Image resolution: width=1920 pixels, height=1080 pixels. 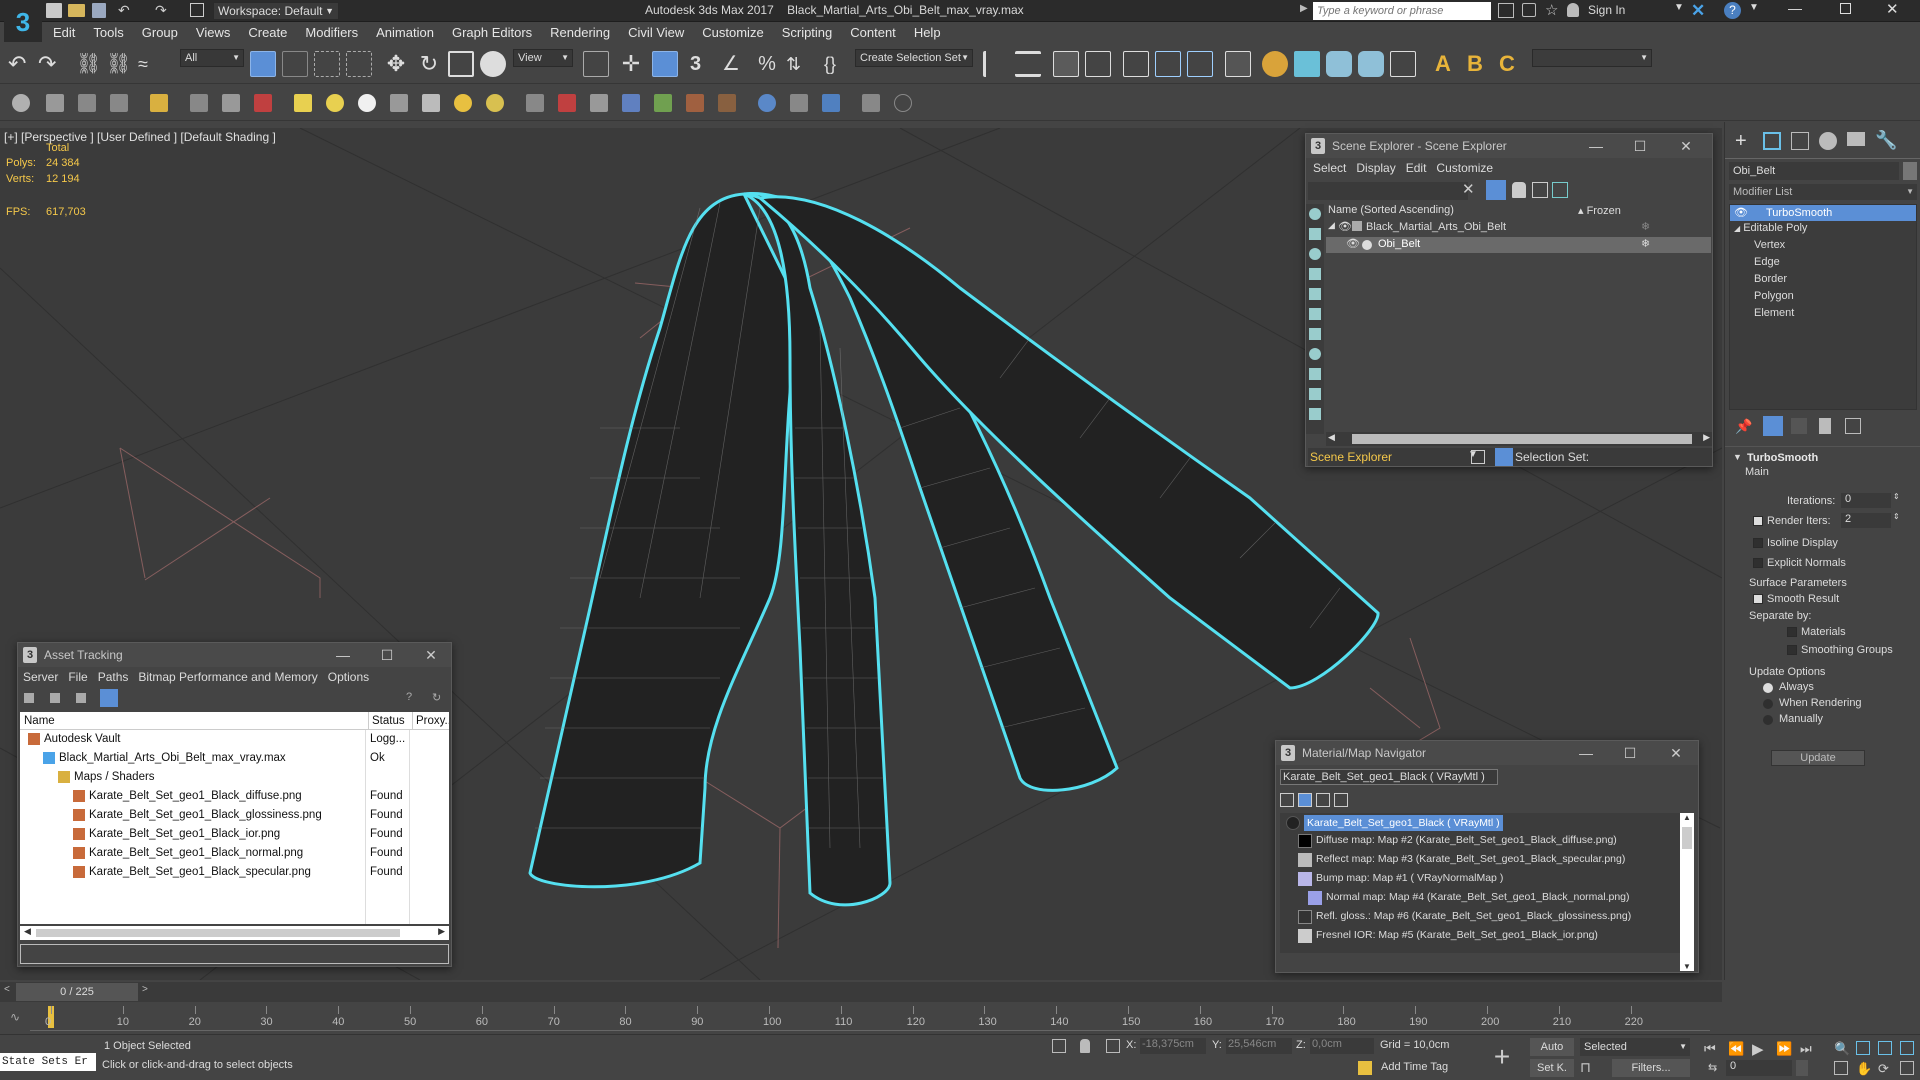 I want to click on menu-paths: Paths, so click(x=113, y=677).